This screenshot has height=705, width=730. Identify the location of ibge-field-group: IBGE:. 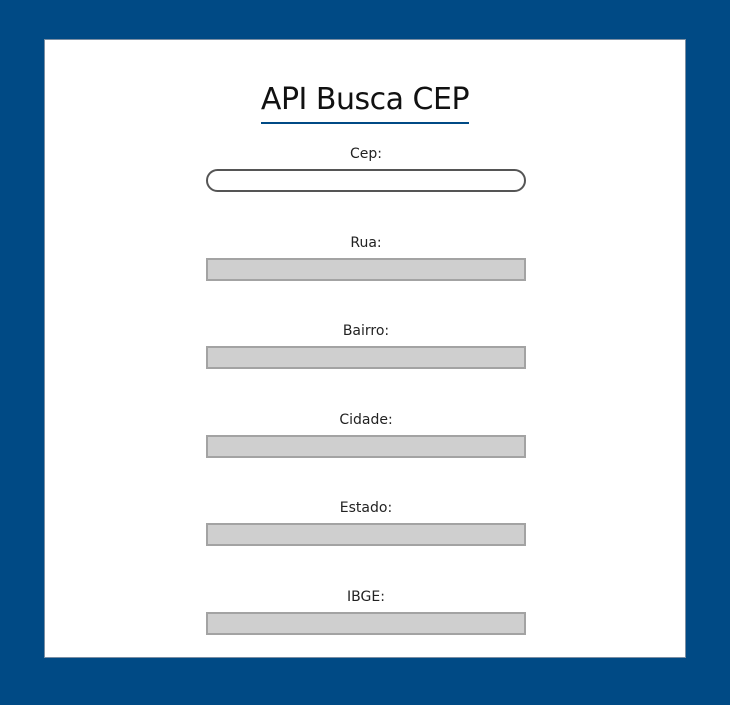
(366, 611).